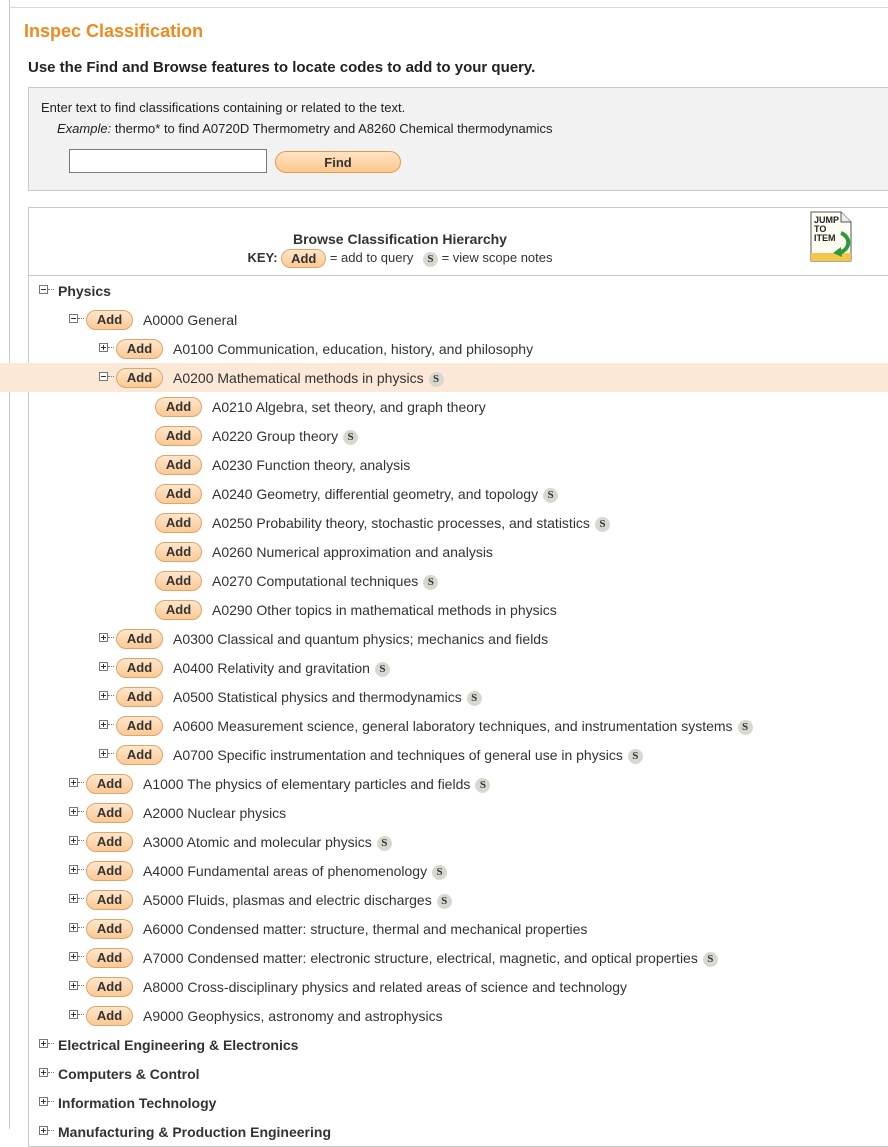  I want to click on tree-item-label: Manufacturing & Production Engineering, so click(194, 1132).